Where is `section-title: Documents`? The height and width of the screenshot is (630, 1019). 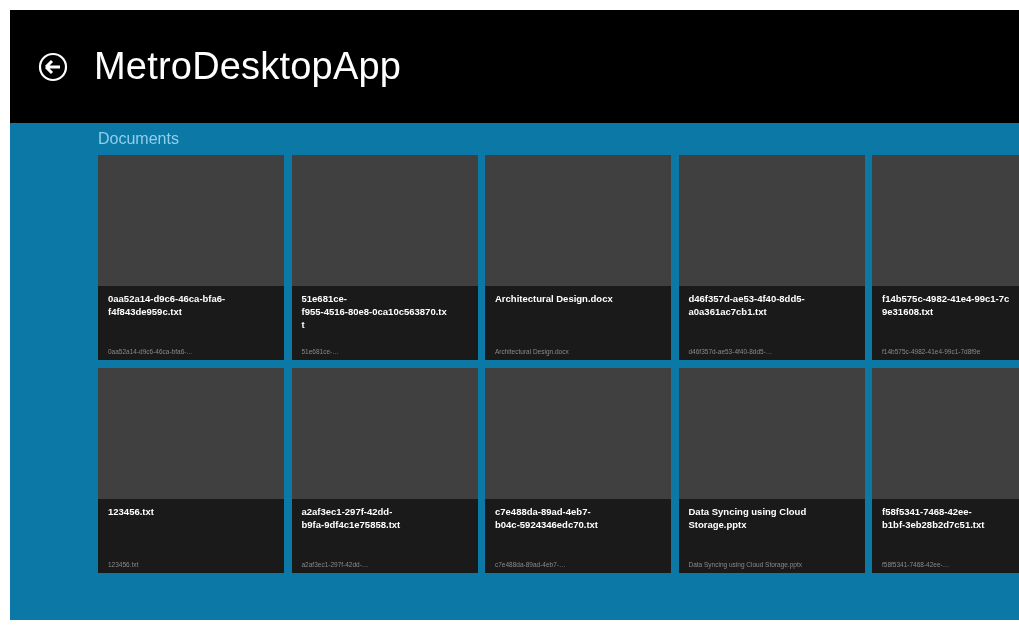
section-title: Documents is located at coordinates (138, 139).